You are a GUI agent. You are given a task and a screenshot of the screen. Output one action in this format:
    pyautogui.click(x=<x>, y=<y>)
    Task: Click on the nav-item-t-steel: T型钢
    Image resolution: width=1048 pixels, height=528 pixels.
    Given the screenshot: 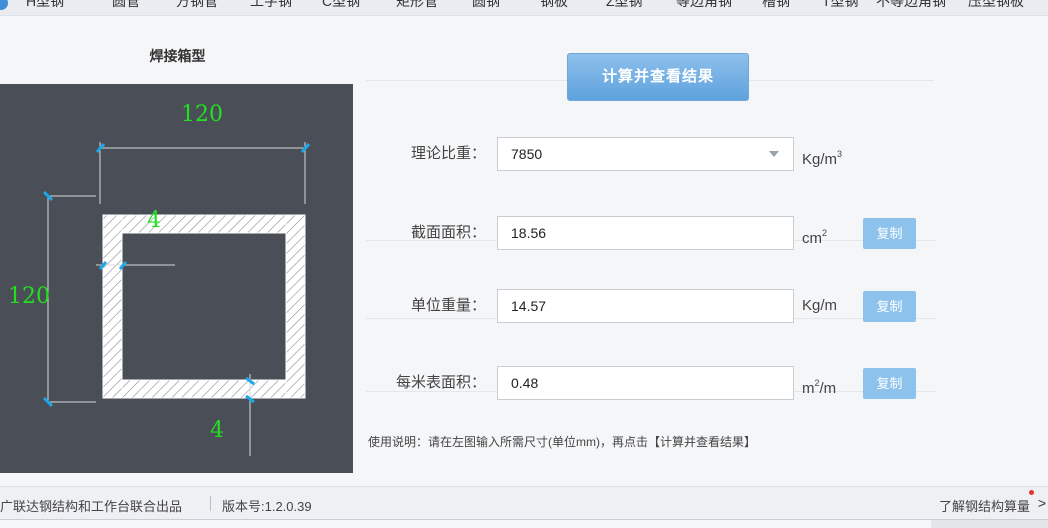 What is the action you would take?
    pyautogui.click(x=840, y=5)
    